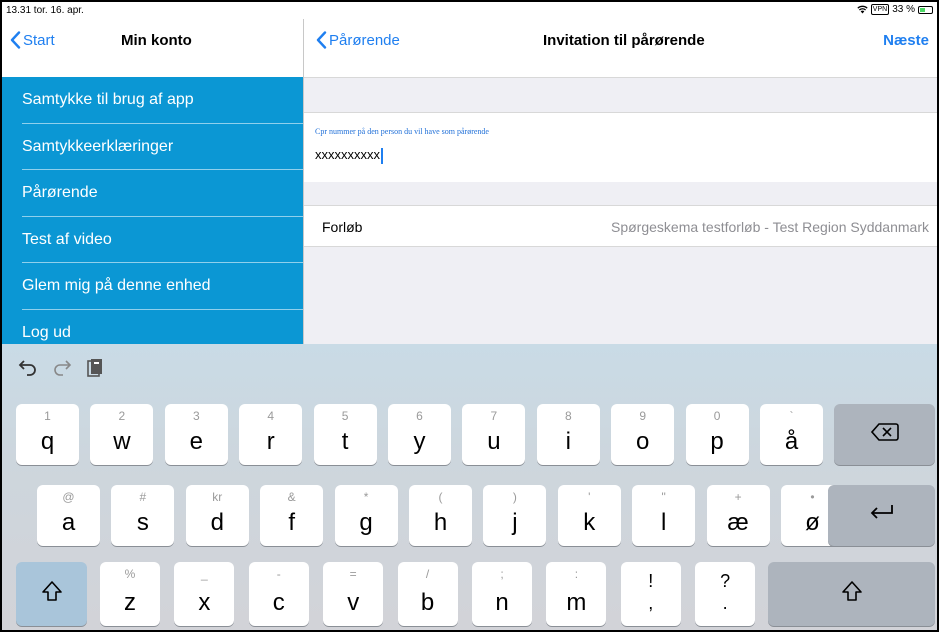  Describe the element at coordinates (502, 602) in the screenshot. I see `key-primary-label: n` at that location.